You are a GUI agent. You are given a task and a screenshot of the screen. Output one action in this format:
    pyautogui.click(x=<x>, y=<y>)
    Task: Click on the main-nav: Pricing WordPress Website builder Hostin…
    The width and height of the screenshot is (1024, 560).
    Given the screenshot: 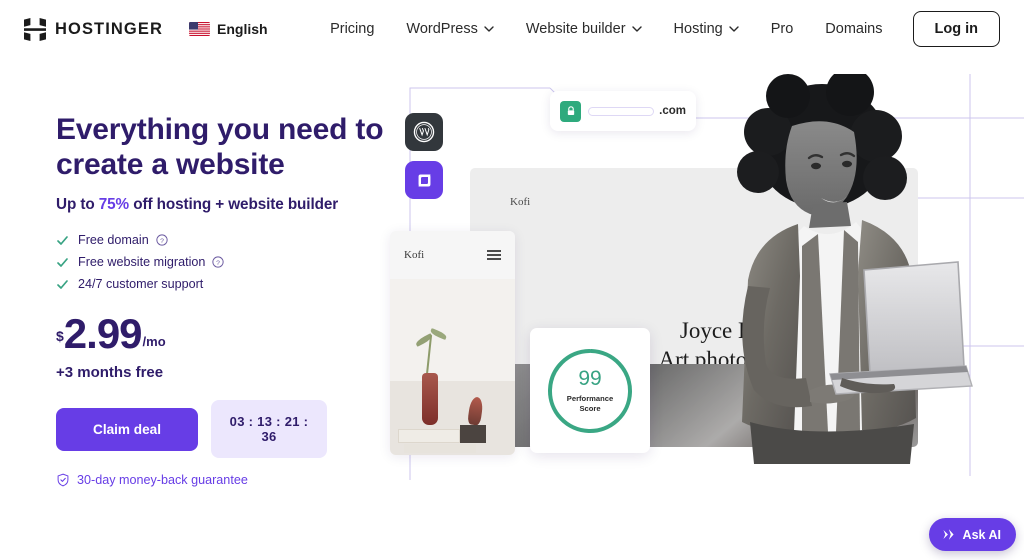 What is the action you would take?
    pyautogui.click(x=657, y=29)
    